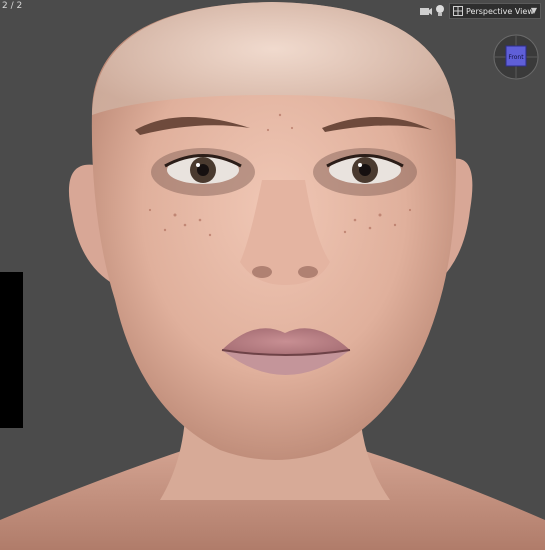 Image resolution: width=545 pixels, height=550 pixels. I want to click on light-icon, so click(440, 11).